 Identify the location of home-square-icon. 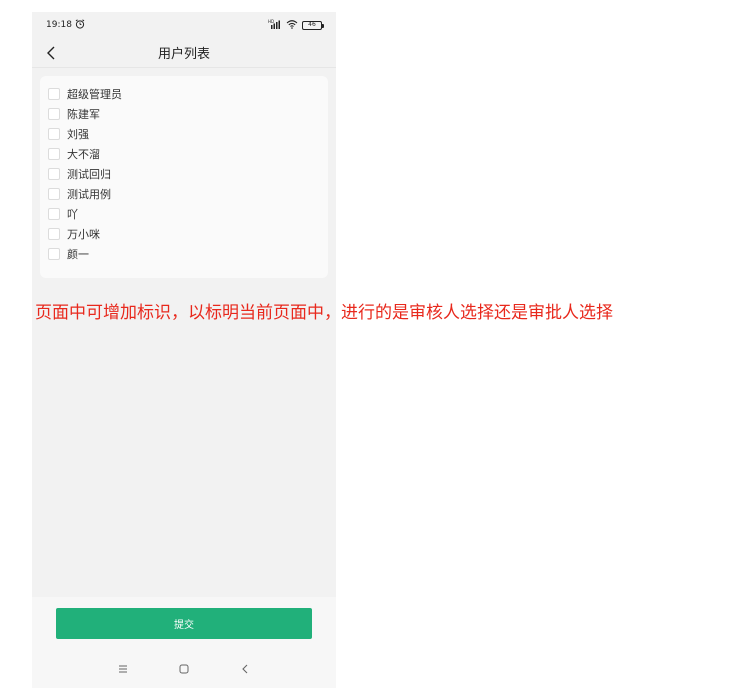
(184, 669).